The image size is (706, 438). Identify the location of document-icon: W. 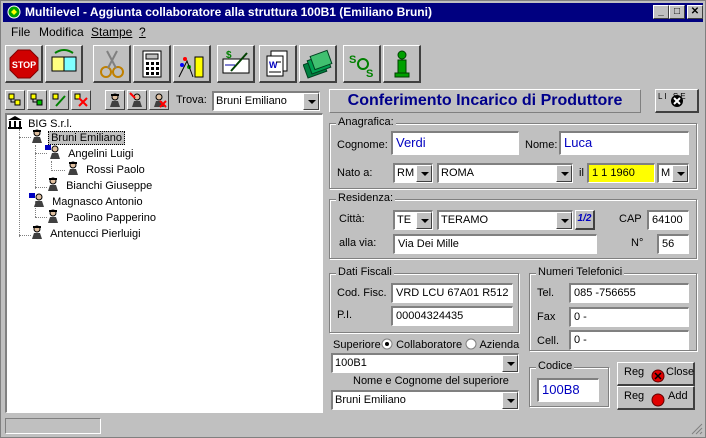
(277, 63).